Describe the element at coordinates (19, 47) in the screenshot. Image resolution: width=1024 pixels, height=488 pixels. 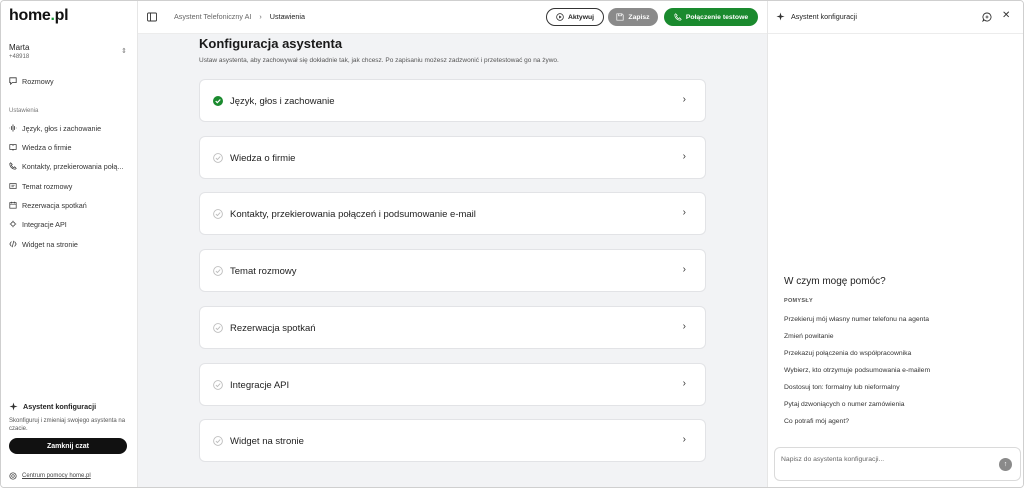
I see `user-name: Marta` at that location.